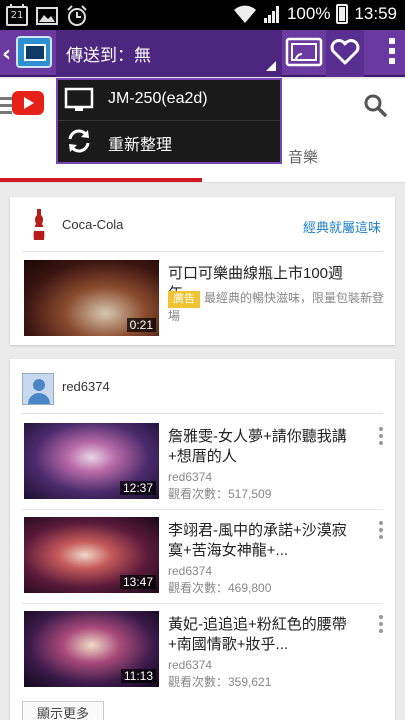 This screenshot has height=720, width=405. Describe the element at coordinates (108, 55) in the screenshot. I see `cast-target-title: 傳送到：無` at that location.